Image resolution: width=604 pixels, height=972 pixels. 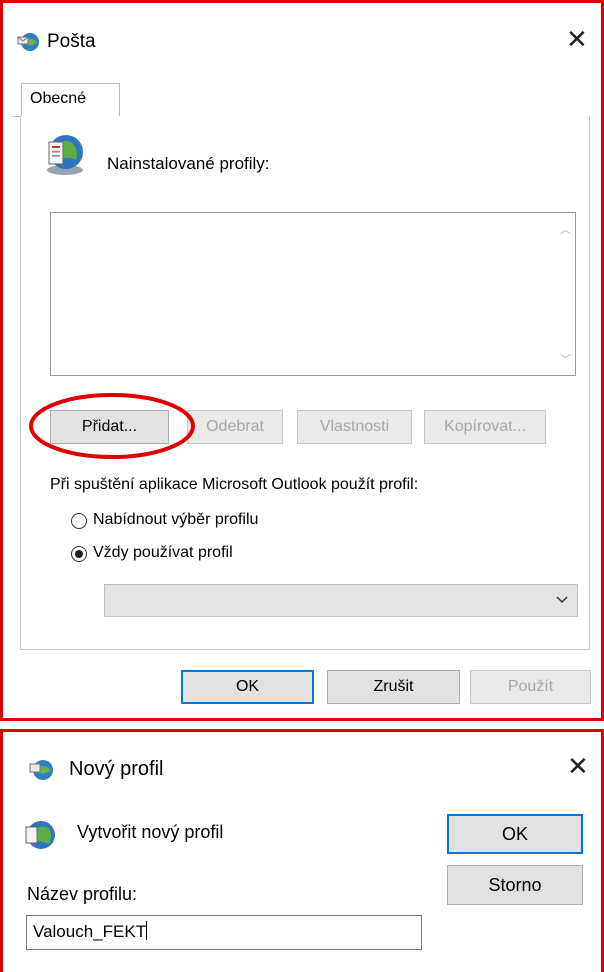 I want to click on new-profile-title: Nový profil, so click(x=116, y=769).